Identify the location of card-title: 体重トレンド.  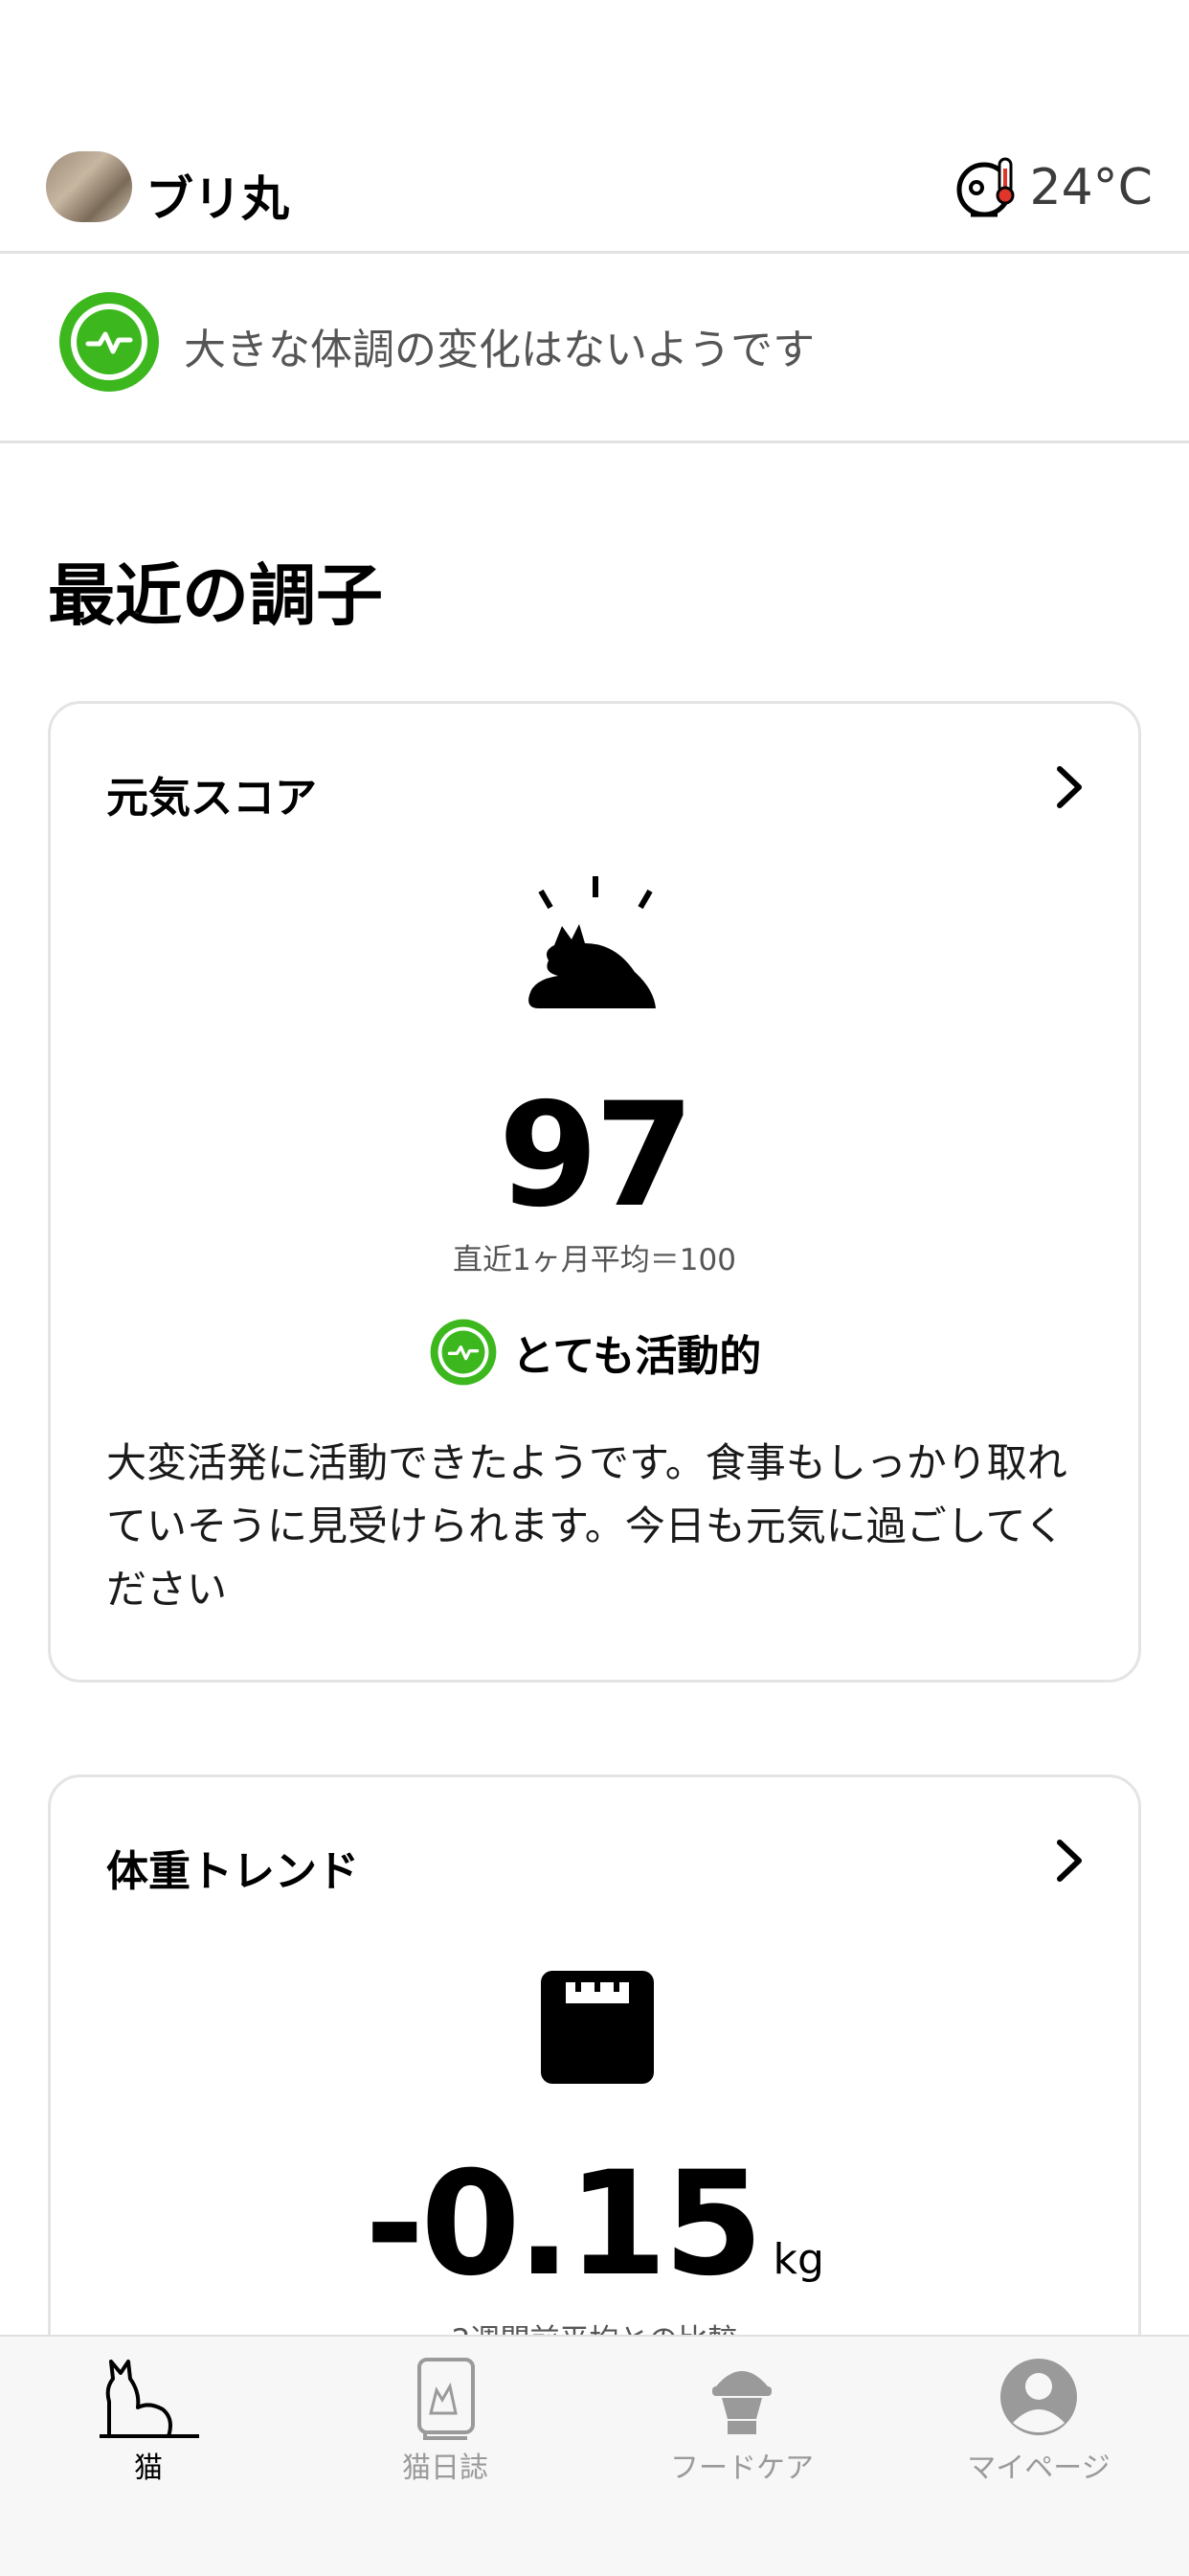
(232, 1871).